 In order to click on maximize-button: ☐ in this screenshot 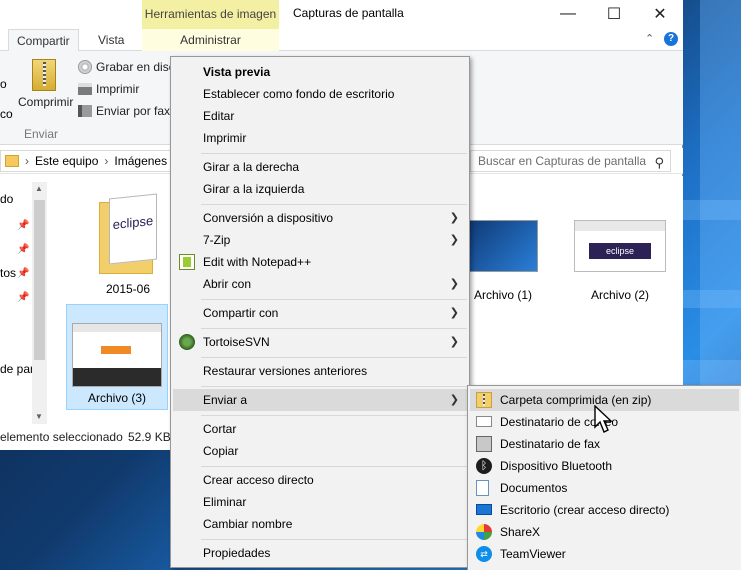, I will do `click(614, 13)`.